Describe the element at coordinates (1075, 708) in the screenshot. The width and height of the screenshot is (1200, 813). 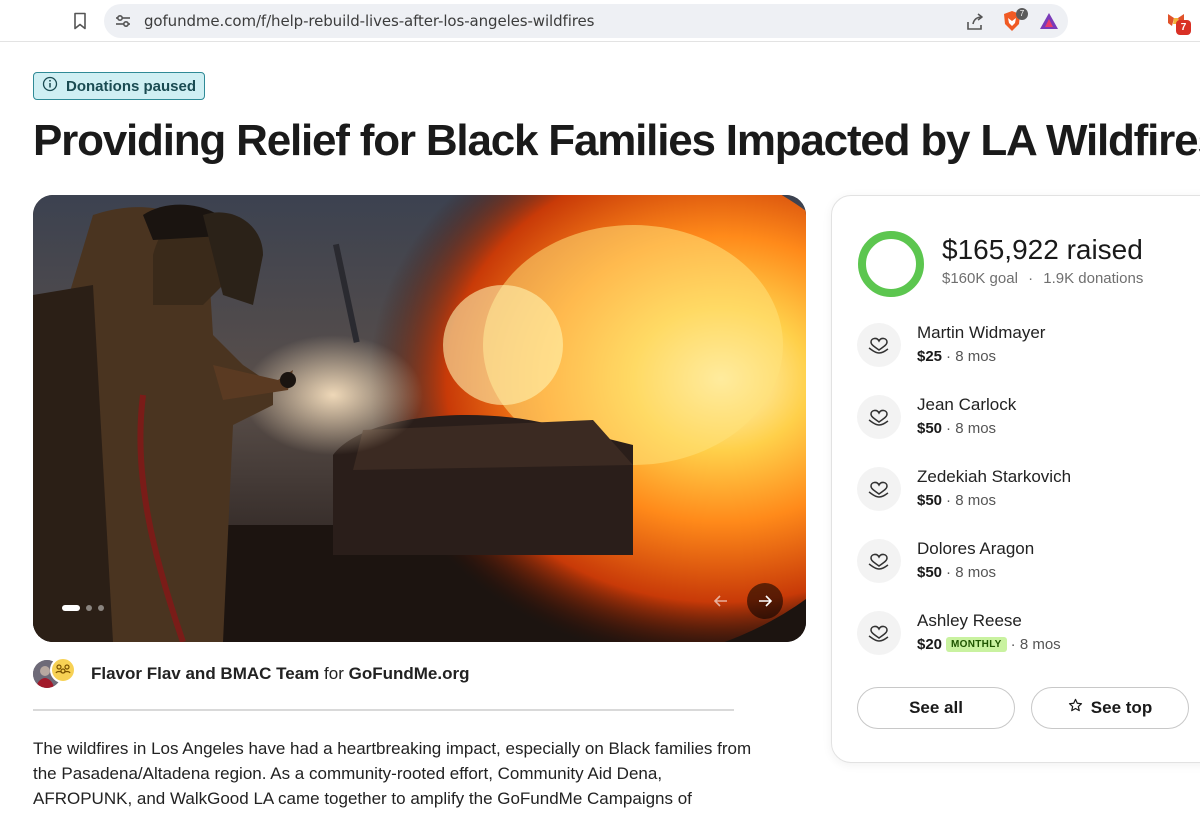
I see `star-icon` at that location.